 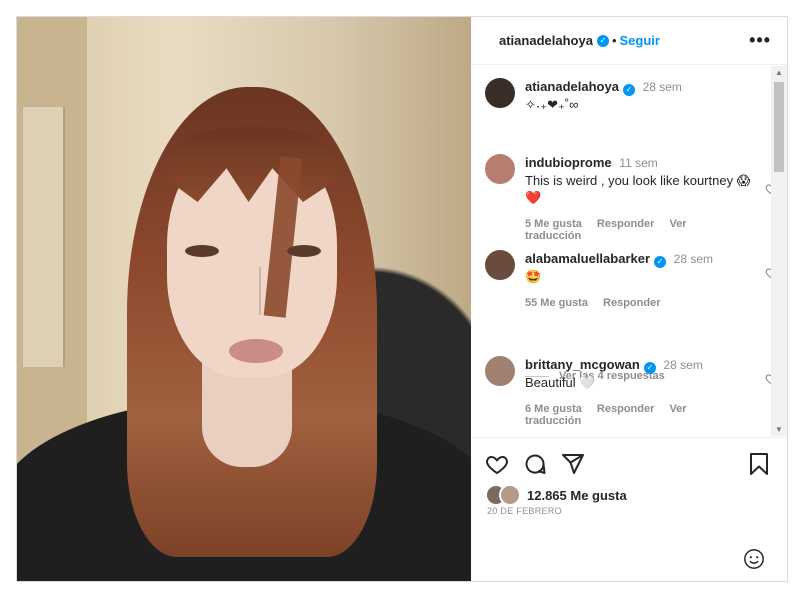 I want to click on comment-likes: 6 Me gusta, so click(x=553, y=409).